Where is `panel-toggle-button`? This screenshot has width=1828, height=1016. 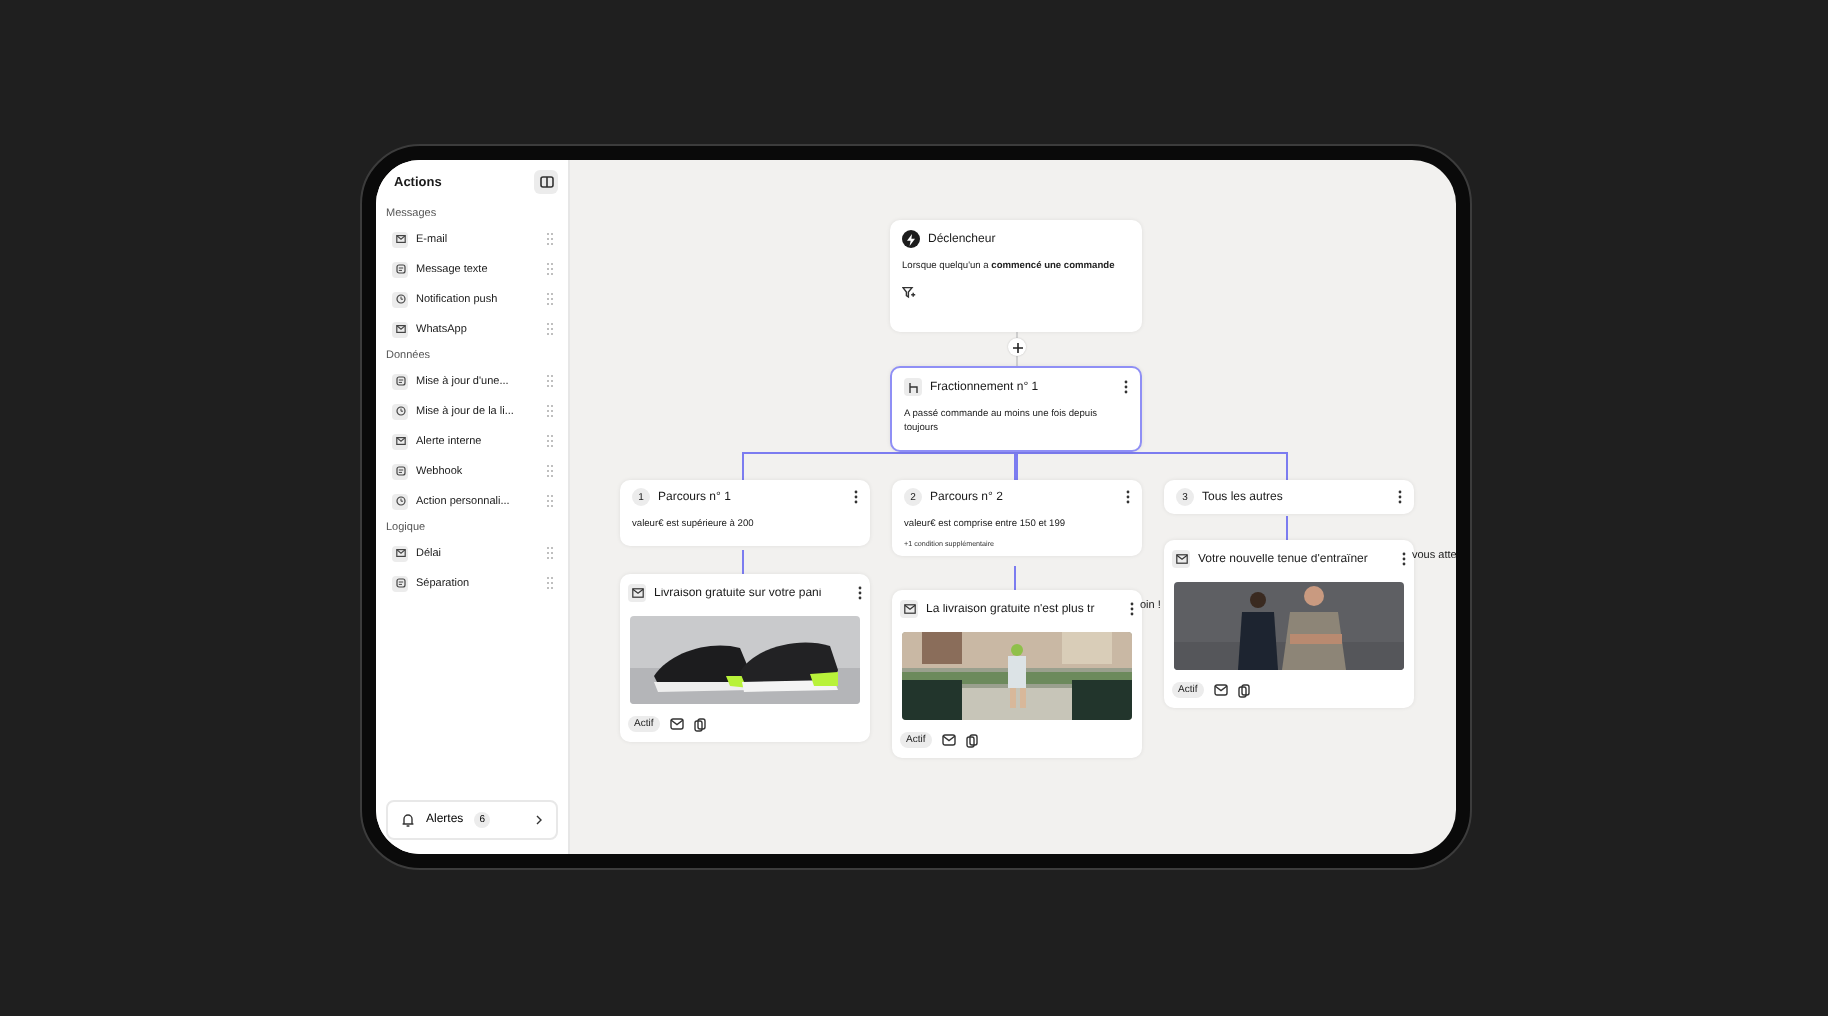
panel-toggle-button is located at coordinates (546, 182).